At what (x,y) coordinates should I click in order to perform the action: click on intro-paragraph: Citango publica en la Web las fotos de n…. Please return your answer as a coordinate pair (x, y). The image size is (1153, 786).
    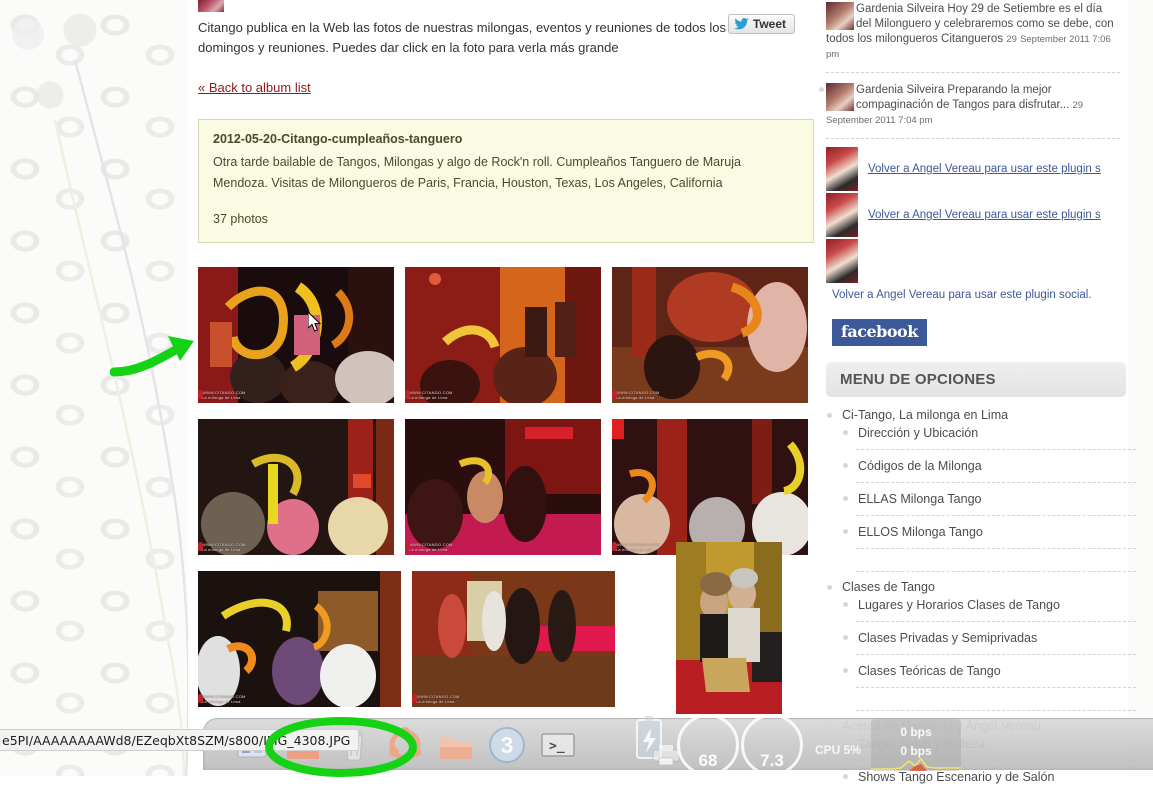
    Looking at the image, I should click on (462, 37).